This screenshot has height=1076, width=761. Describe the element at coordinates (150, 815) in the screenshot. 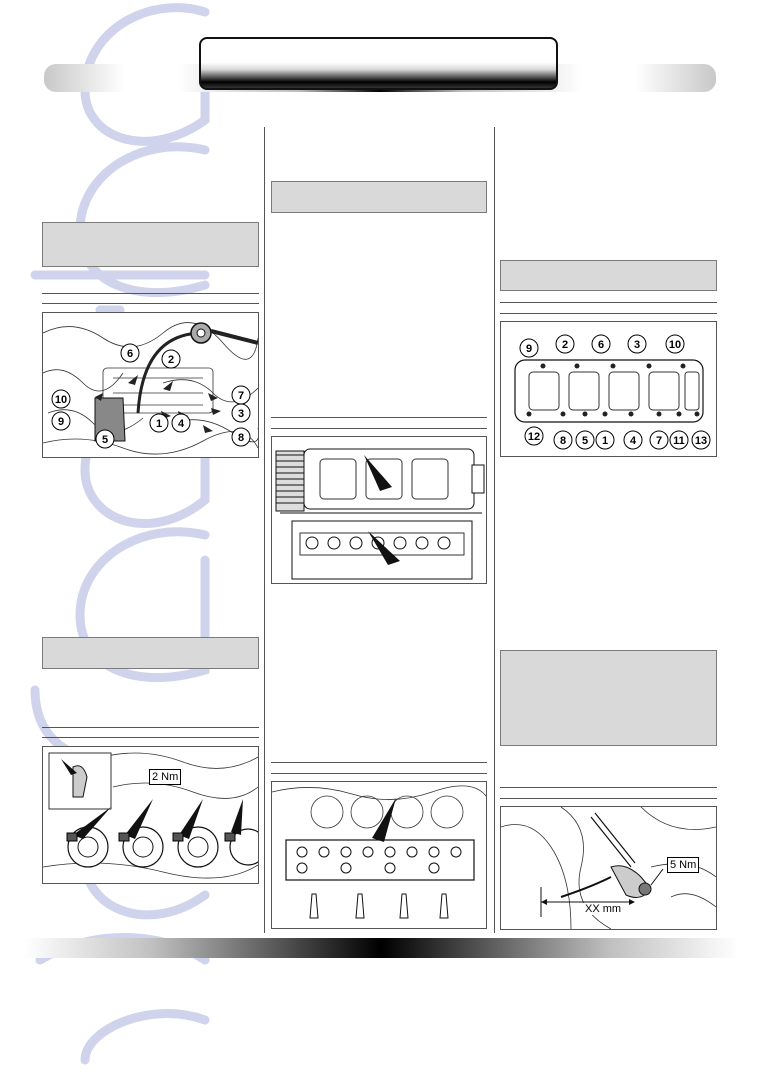

I see `figure-injector-clamps: 2 Nm` at that location.